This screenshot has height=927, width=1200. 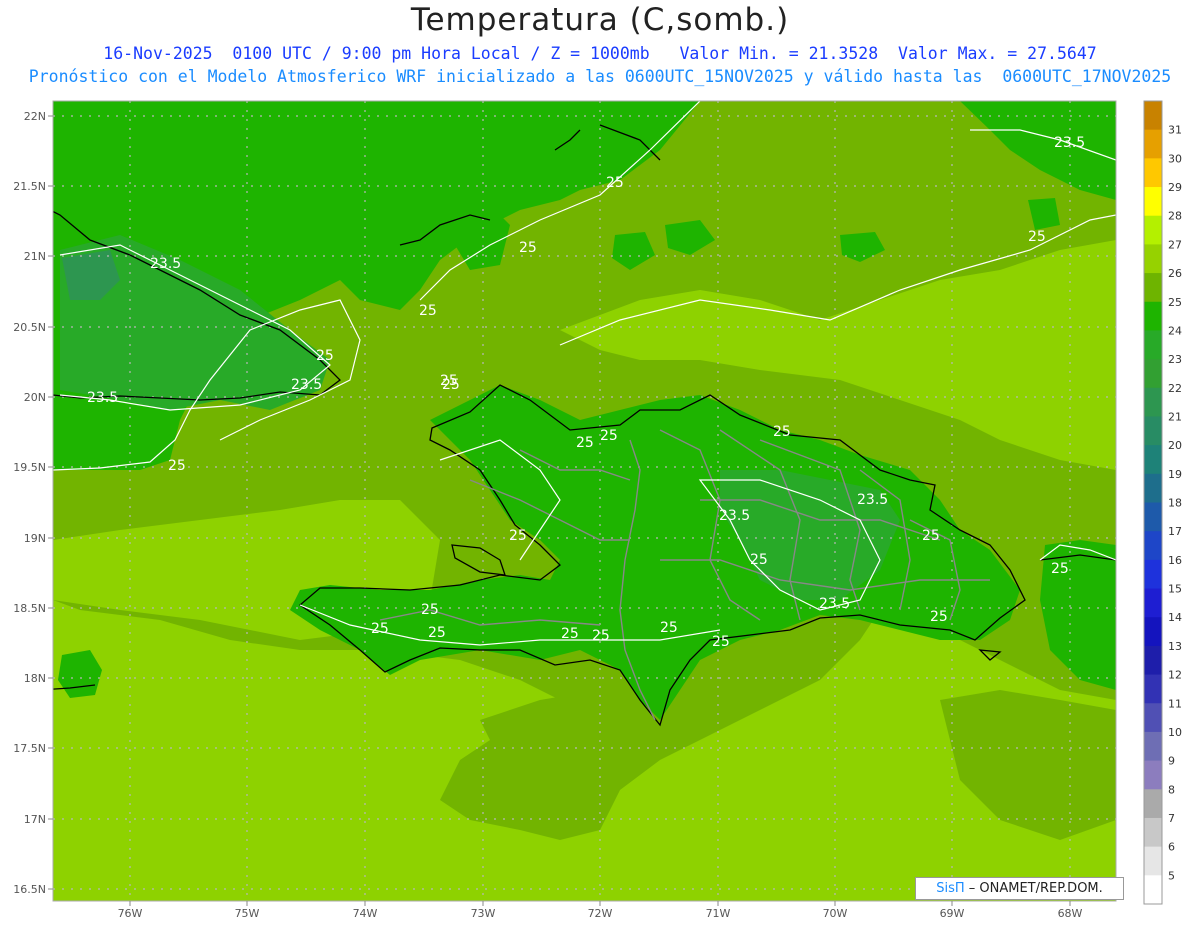 I want to click on colorbar-label: 18, so click(x=1175, y=503).